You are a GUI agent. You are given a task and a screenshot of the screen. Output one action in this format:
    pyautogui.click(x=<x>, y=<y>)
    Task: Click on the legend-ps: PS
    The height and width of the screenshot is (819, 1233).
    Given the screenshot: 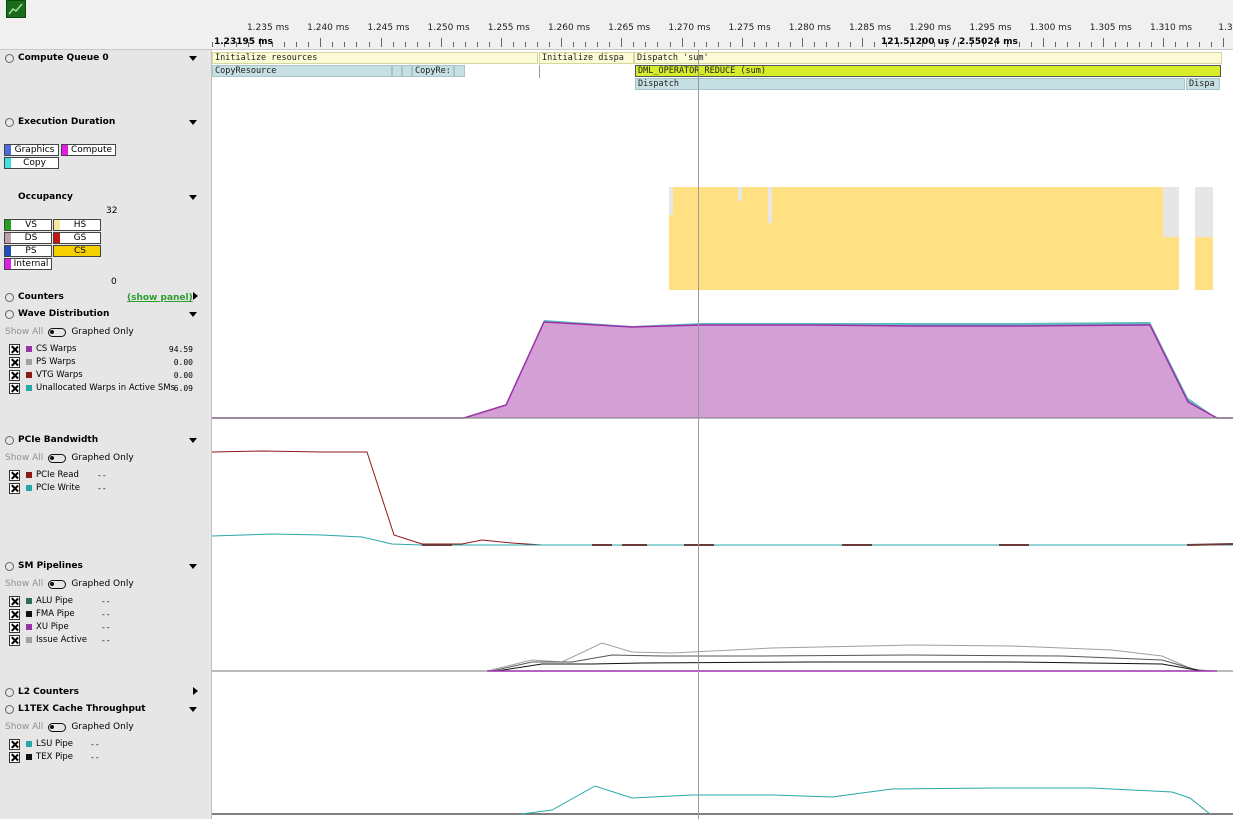 What is the action you would take?
    pyautogui.click(x=28, y=251)
    